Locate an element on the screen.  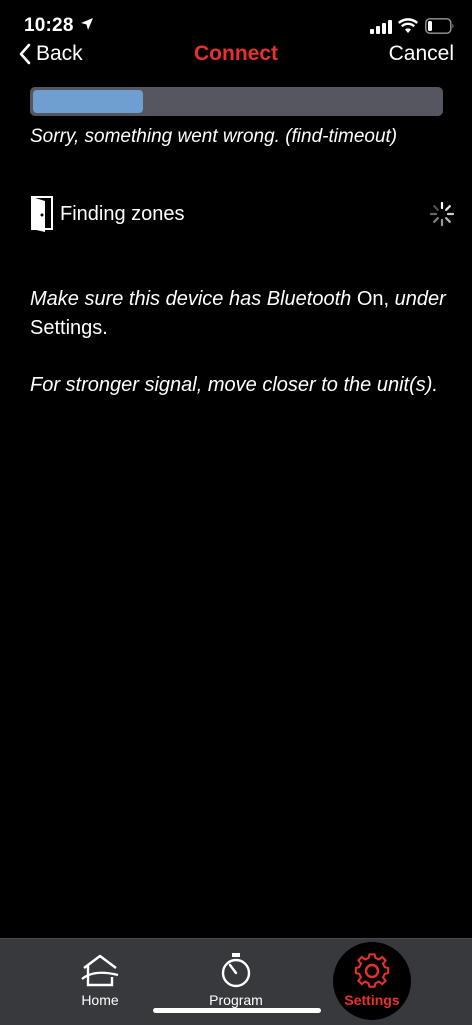
tab-home-label: Home is located at coordinates (100, 1000).